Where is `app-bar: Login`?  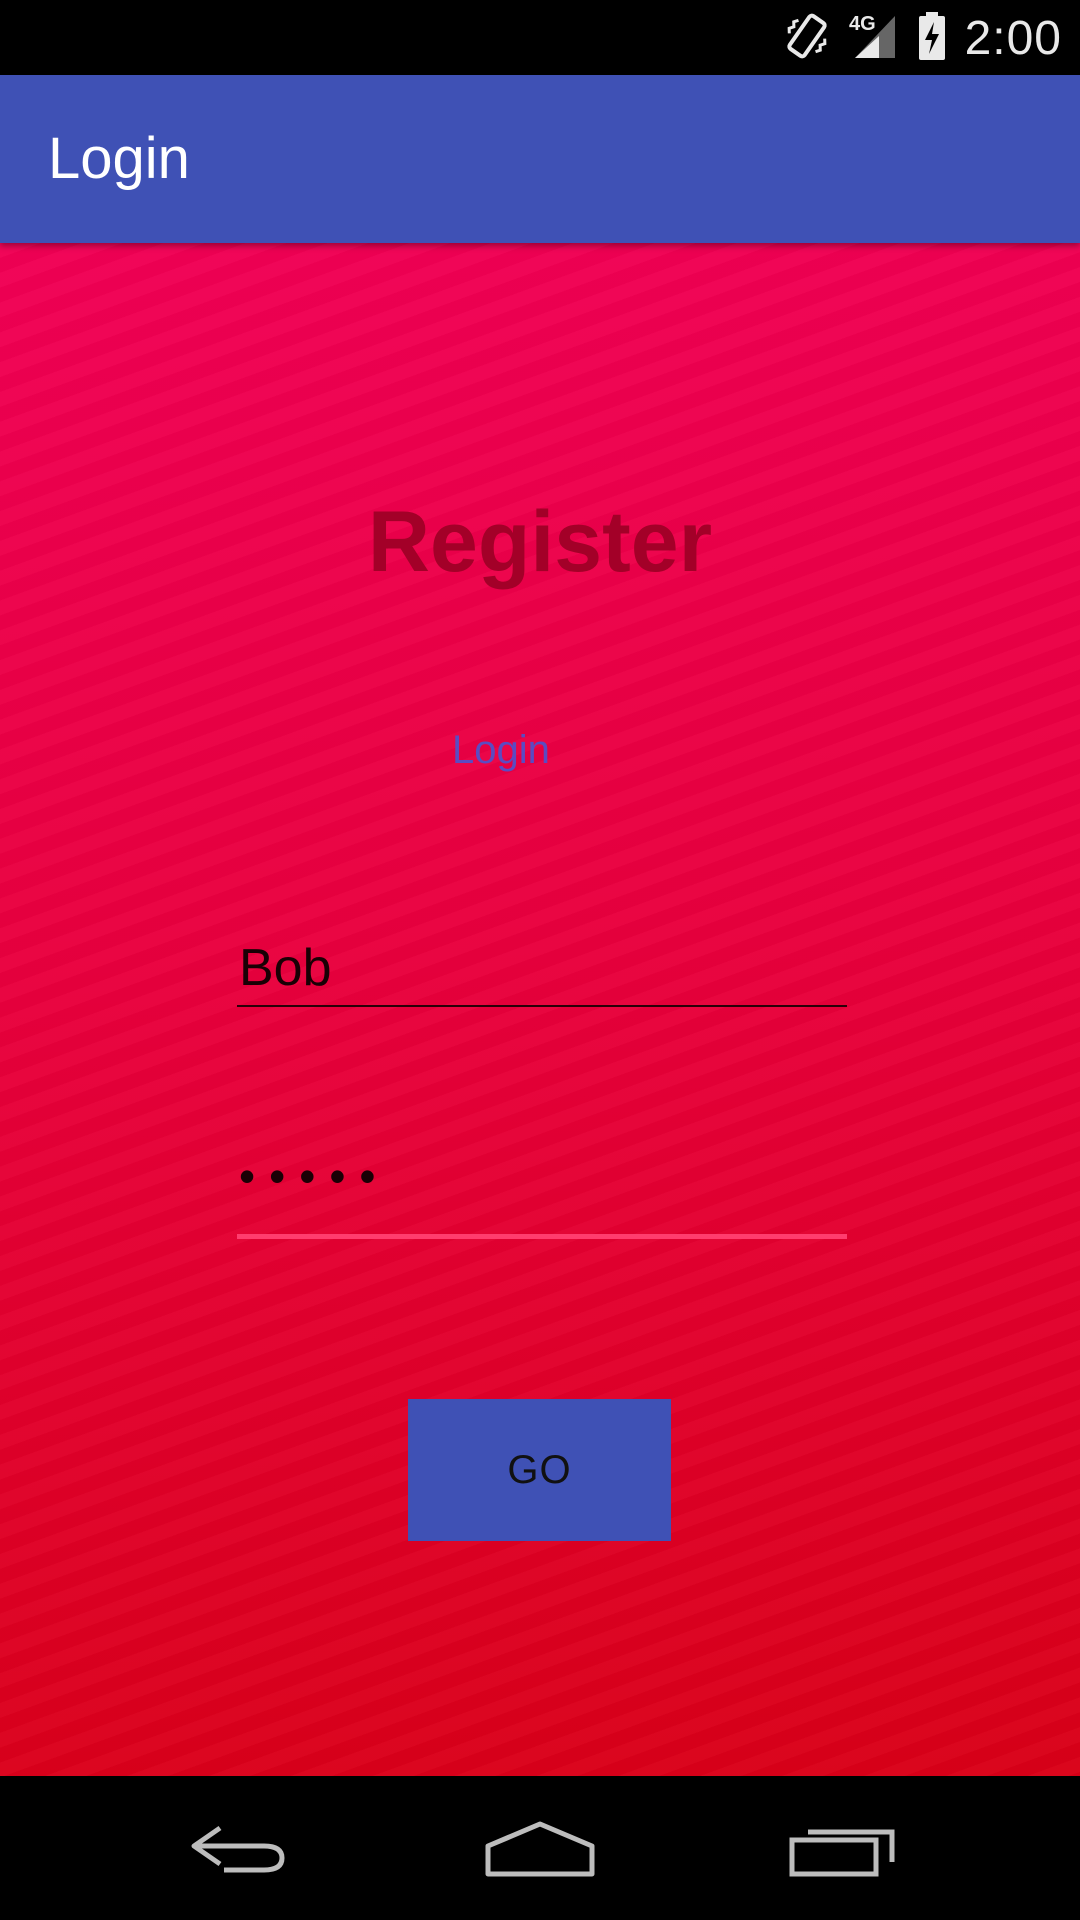 app-bar: Login is located at coordinates (540, 159).